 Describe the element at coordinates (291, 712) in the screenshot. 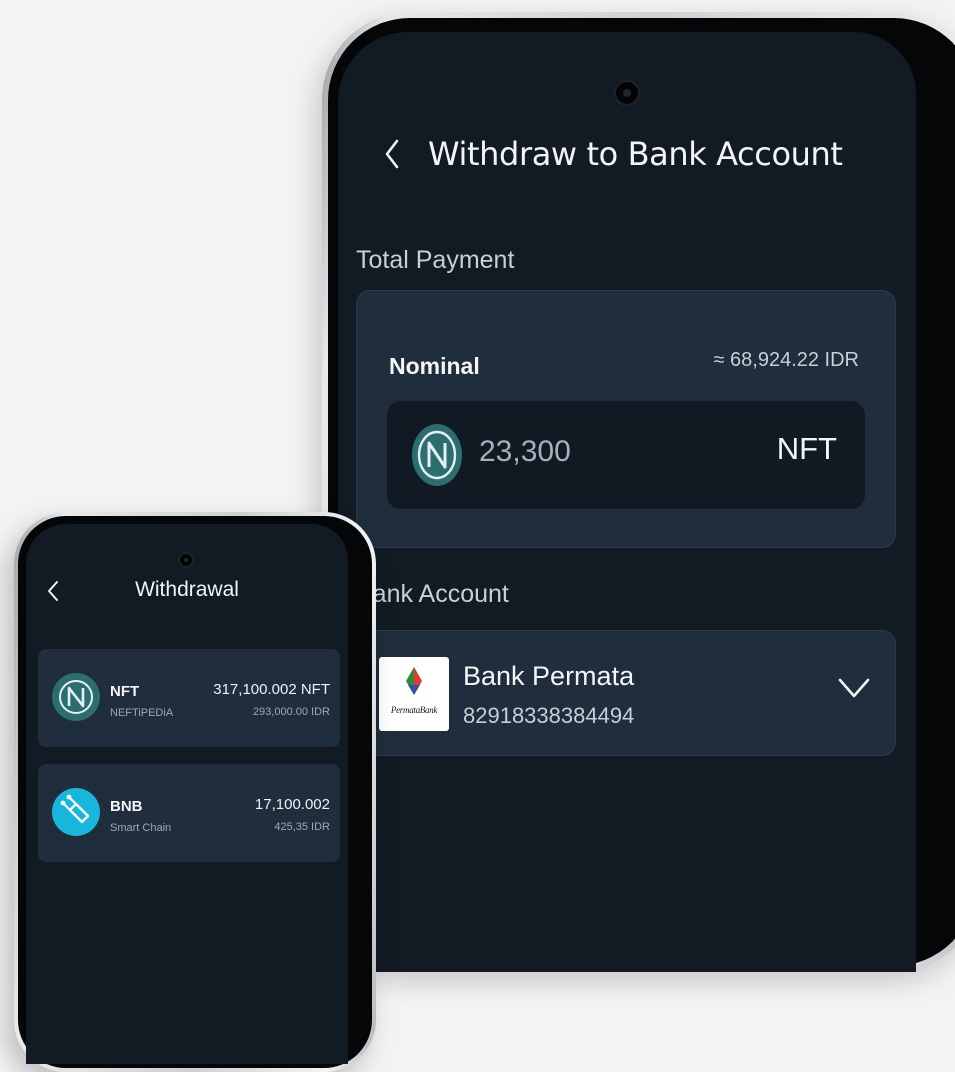

I see `asset-fiat-value: 293,000.00 IDR` at that location.